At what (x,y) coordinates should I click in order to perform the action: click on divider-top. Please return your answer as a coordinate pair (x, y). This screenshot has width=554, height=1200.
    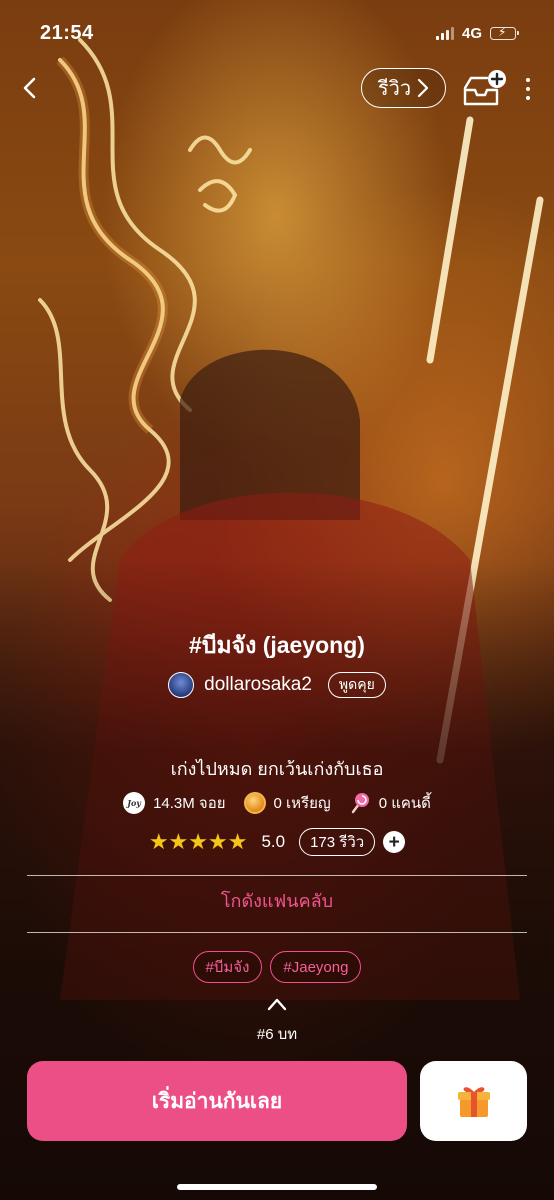
    Looking at the image, I should click on (277, 875).